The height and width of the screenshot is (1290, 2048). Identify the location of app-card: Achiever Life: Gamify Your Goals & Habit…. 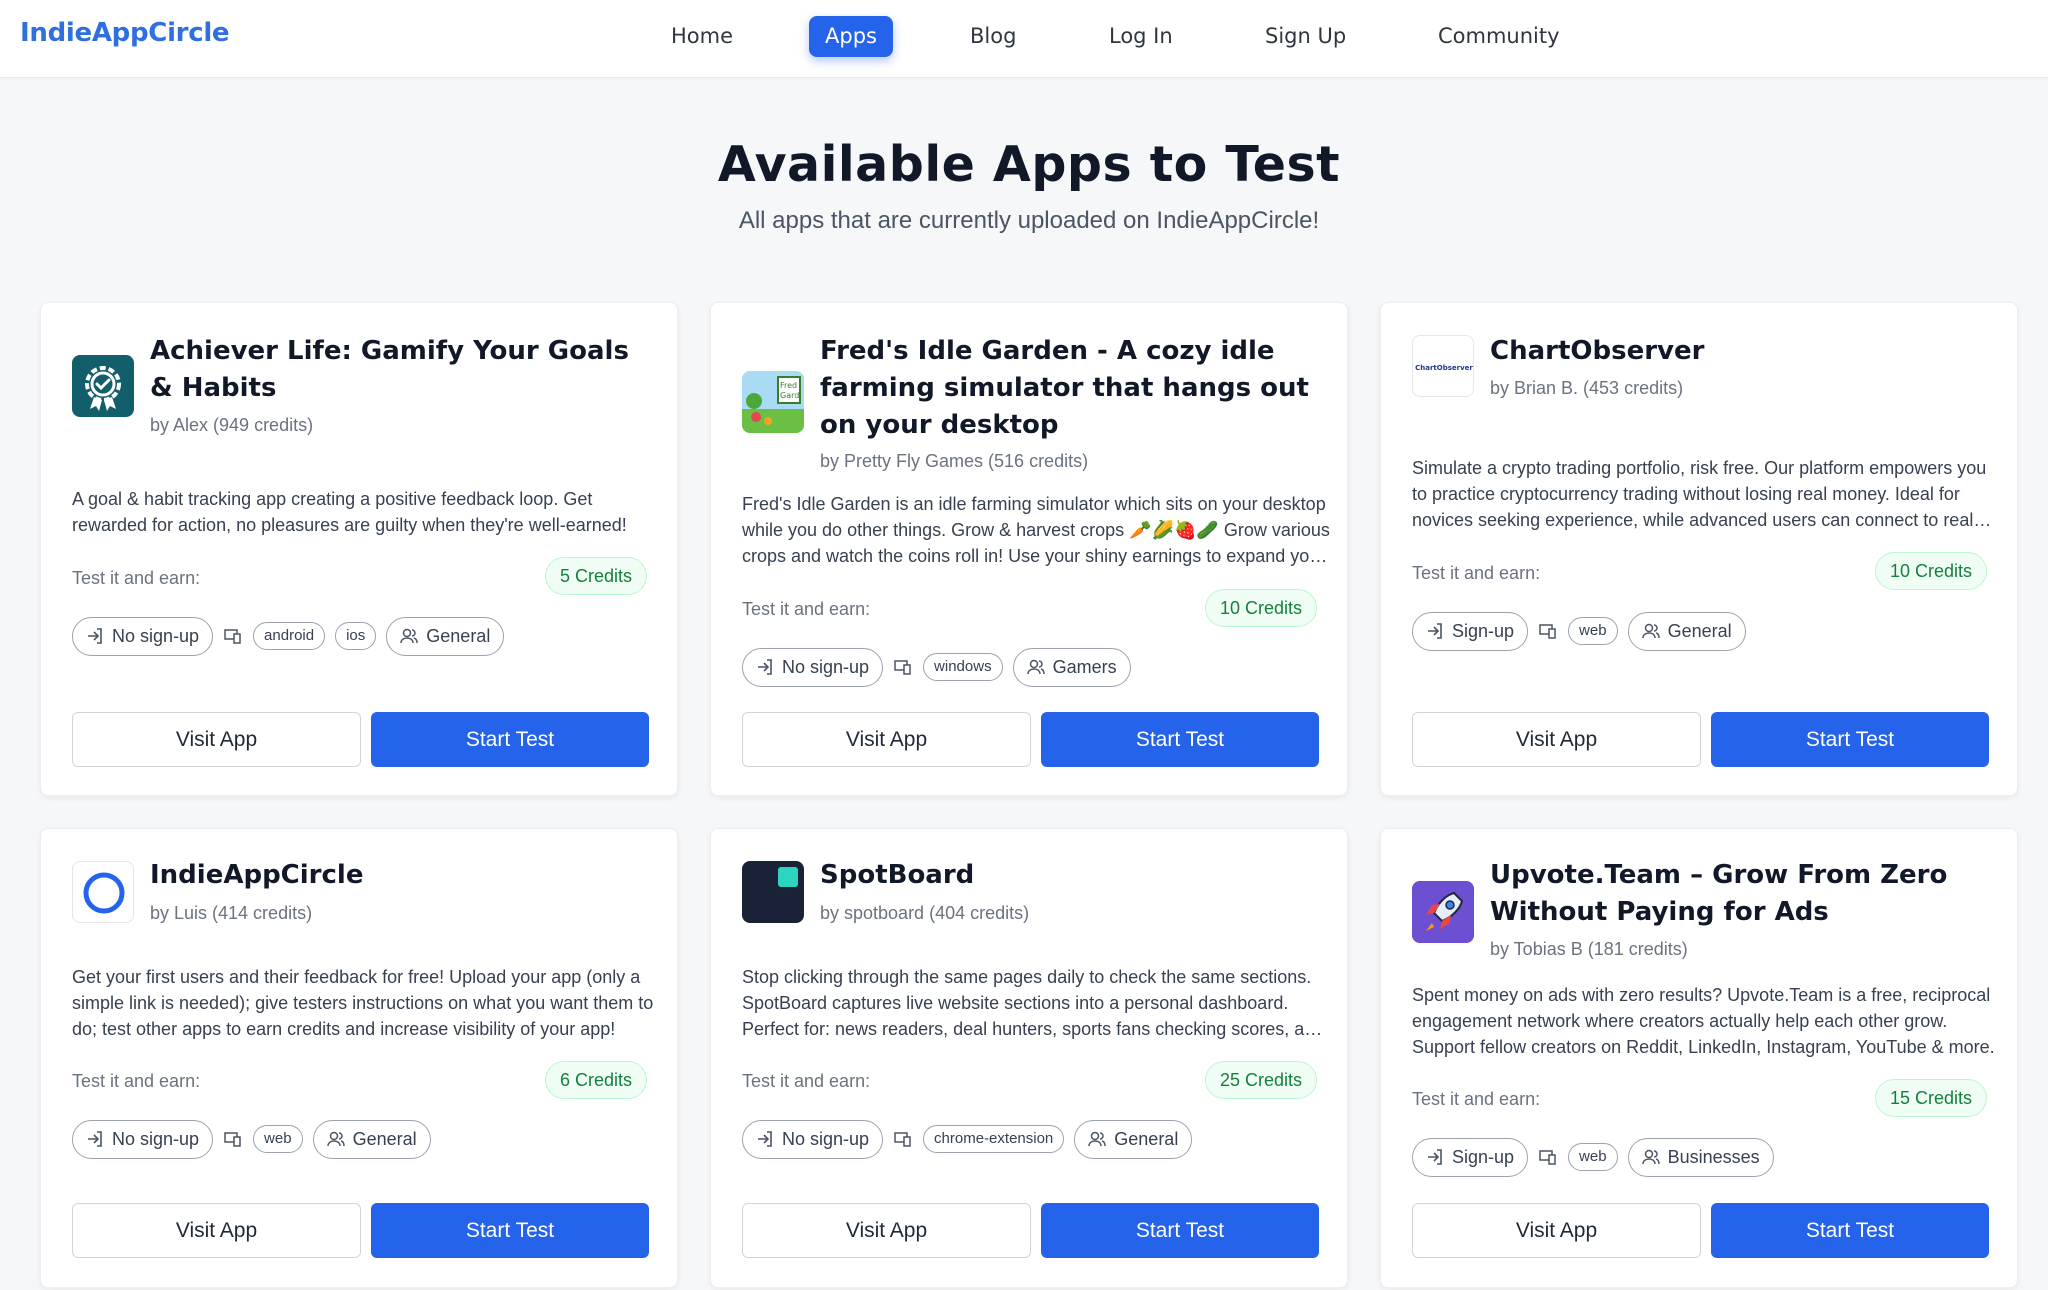
(359, 549).